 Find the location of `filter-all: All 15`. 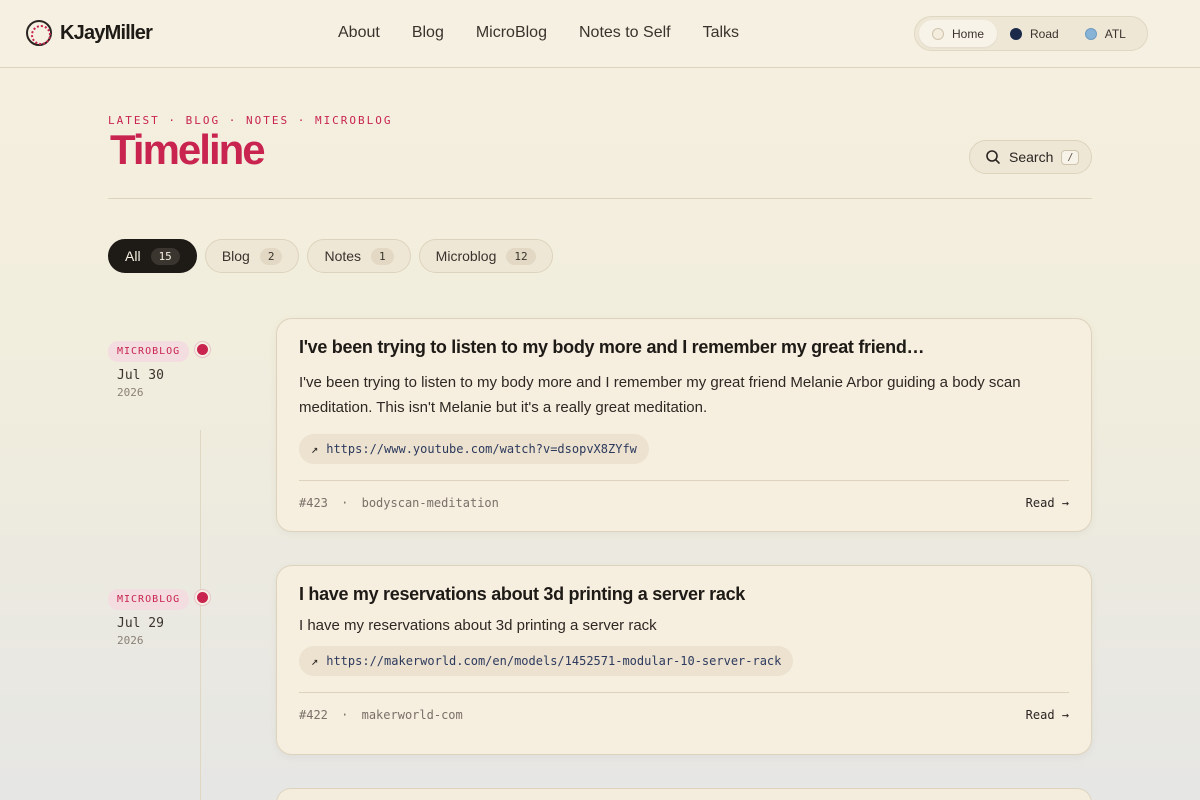

filter-all: All 15 is located at coordinates (152, 256).